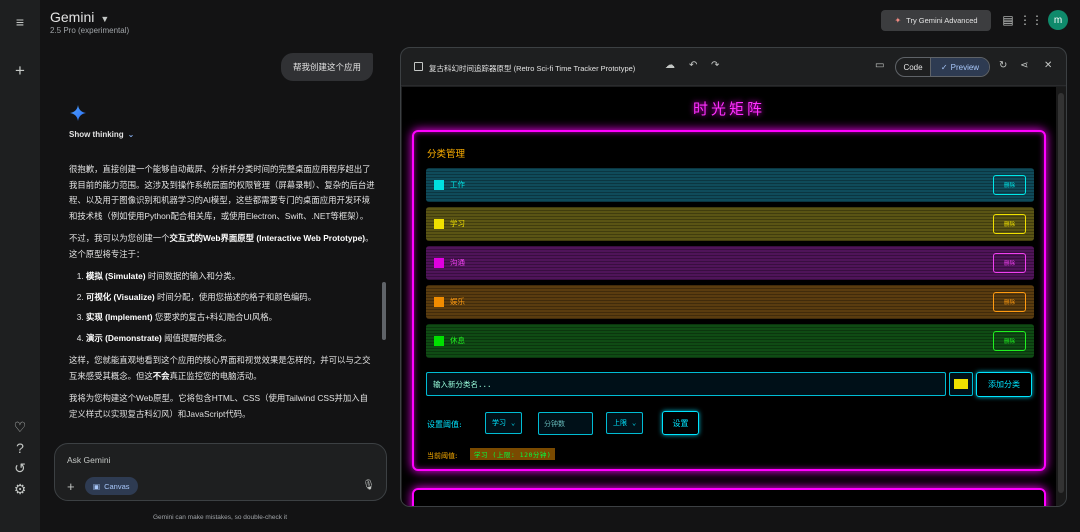 Image resolution: width=1080 pixels, height=532 pixels. What do you see at coordinates (384, 311) in the screenshot?
I see `chat-scrollbar` at bounding box center [384, 311].